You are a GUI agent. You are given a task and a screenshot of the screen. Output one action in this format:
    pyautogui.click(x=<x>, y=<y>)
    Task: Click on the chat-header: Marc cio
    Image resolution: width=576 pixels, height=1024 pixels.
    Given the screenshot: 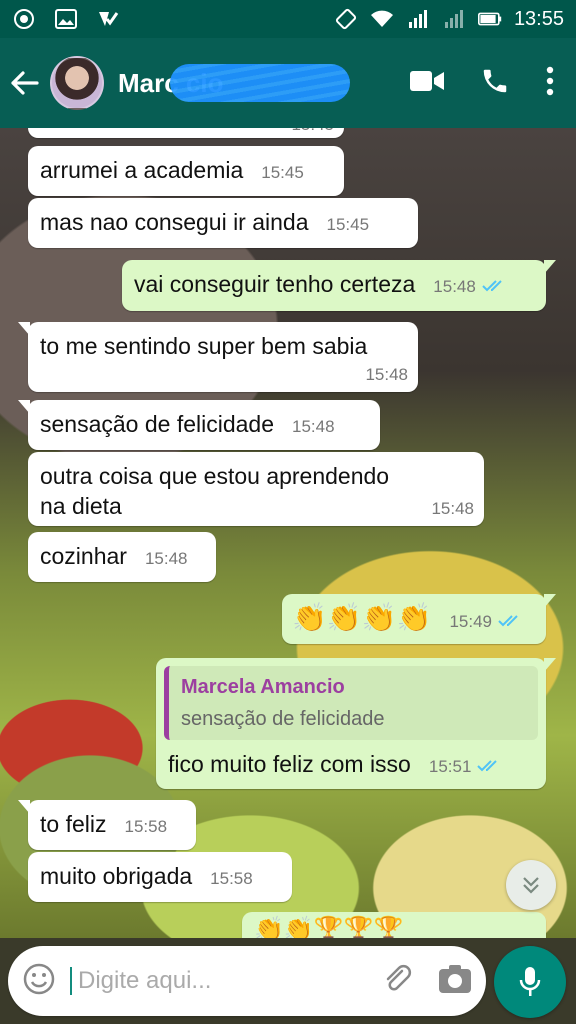 What is the action you would take?
    pyautogui.click(x=288, y=83)
    